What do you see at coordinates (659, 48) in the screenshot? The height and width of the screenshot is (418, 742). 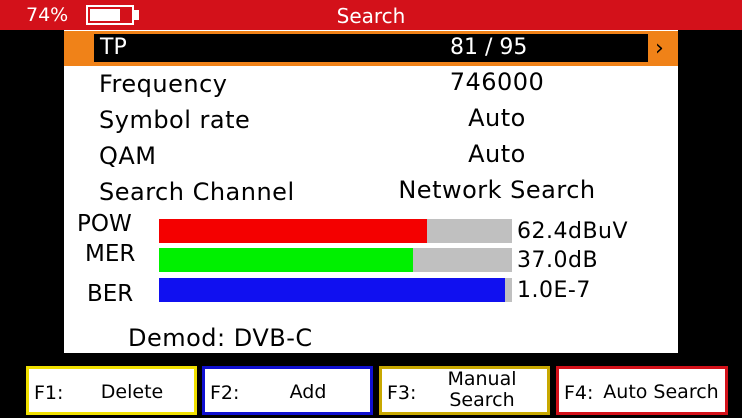 I see `chevron-right-icon: ›` at bounding box center [659, 48].